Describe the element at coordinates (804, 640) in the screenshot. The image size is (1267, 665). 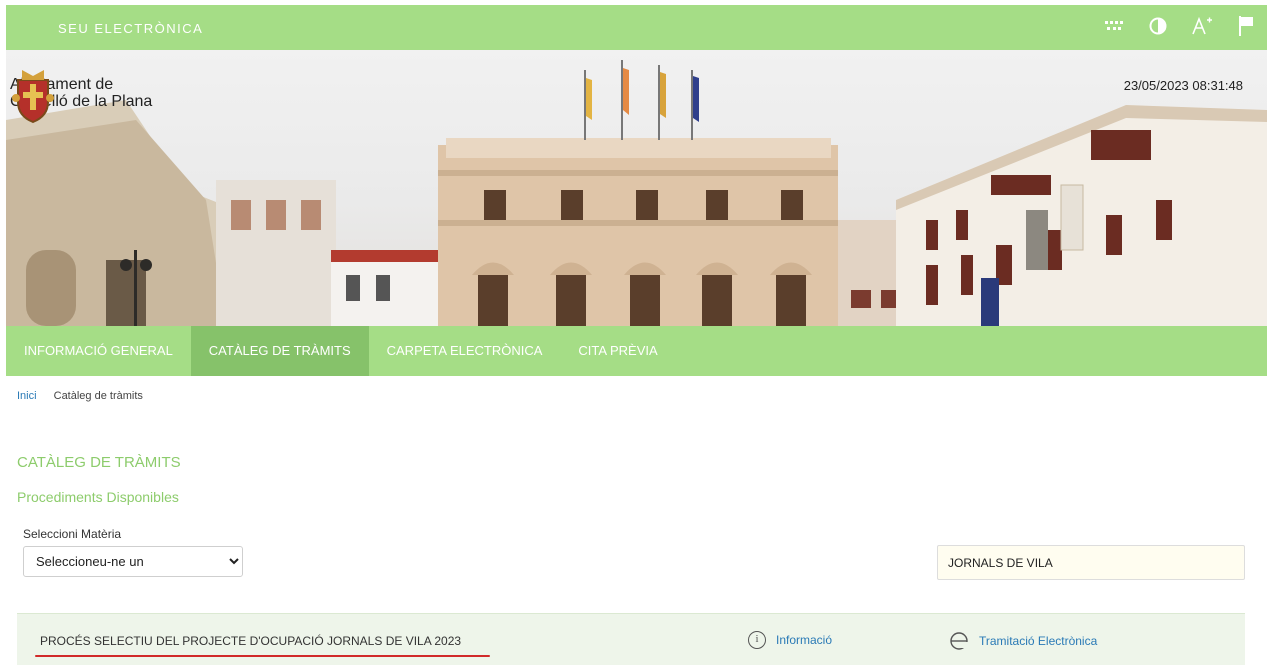
I see `info-label: Informació` at that location.